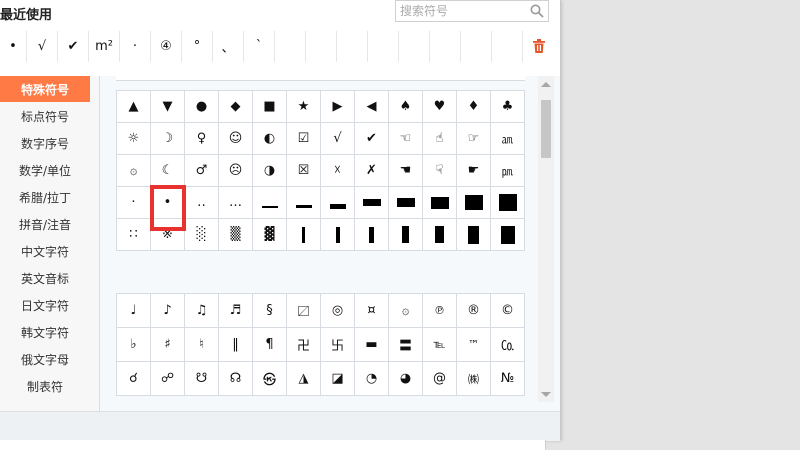 The width and height of the screenshot is (800, 450). Describe the element at coordinates (45, 386) in the screenshot. I see `sidebar-item: 制表符` at that location.